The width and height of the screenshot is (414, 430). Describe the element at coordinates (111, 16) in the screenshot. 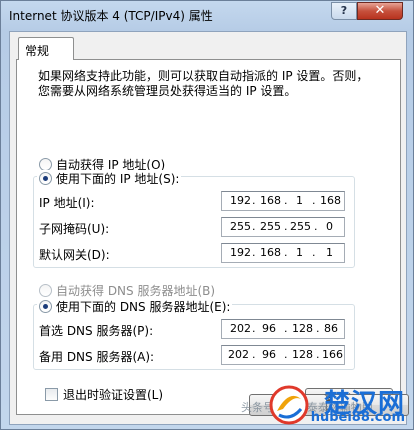

I see `window-title: Internet 协议版本 4 (TCP/IPv4) 属性` at that location.